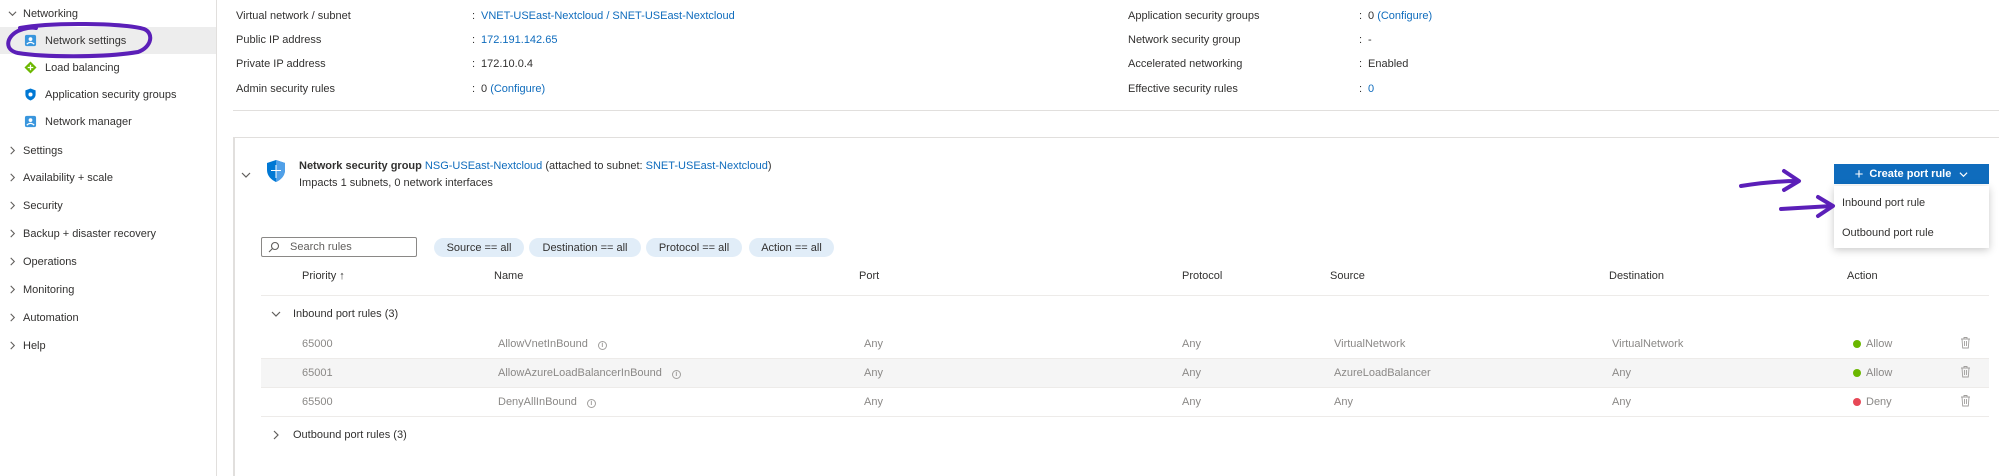 The image size is (1999, 476). Describe the element at coordinates (108, 345) in the screenshot. I see `sidebar-group-help: Help` at that location.